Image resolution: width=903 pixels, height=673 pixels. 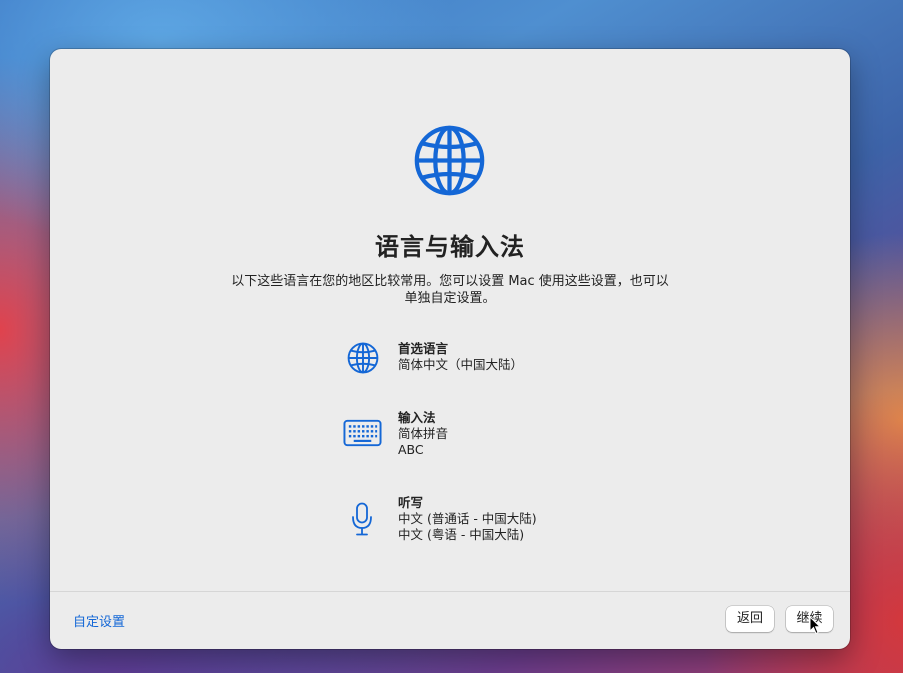 I want to click on preferred-language-text: 首选语言 简体中文（中国大陆）, so click(x=528, y=357).